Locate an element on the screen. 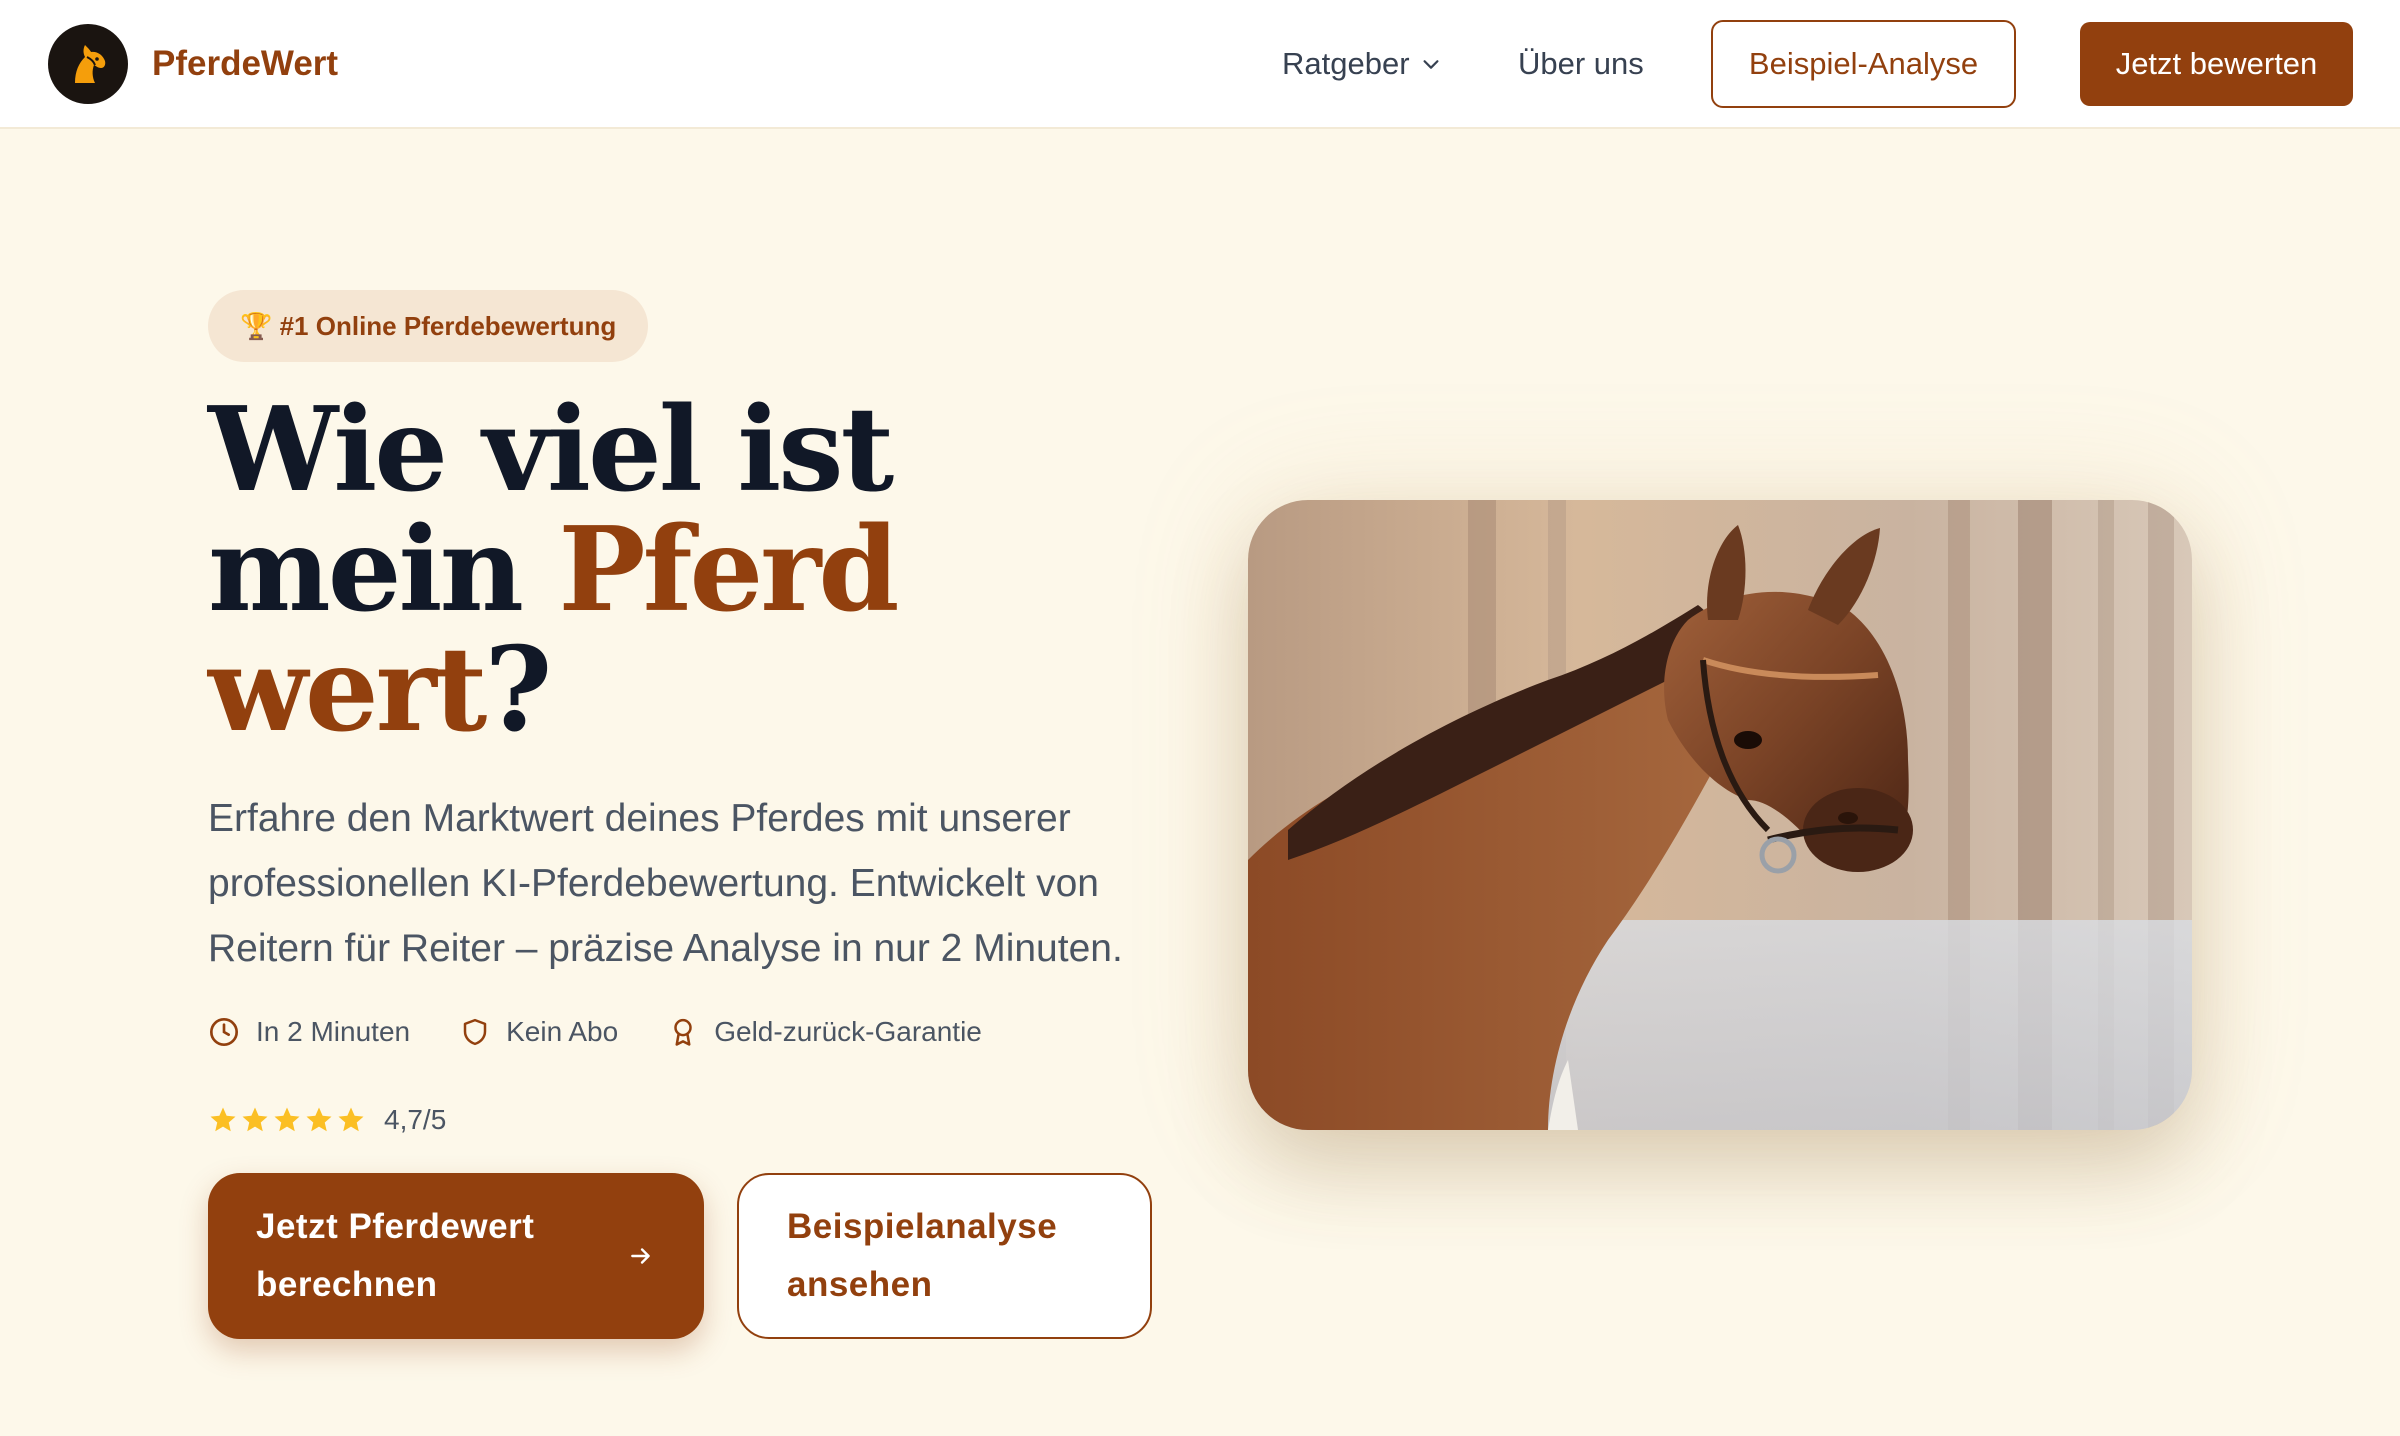 This screenshot has width=2400, height=1436. calculate-horse-value-button: Jetzt Pferdewert berechnen is located at coordinates (456, 1256).